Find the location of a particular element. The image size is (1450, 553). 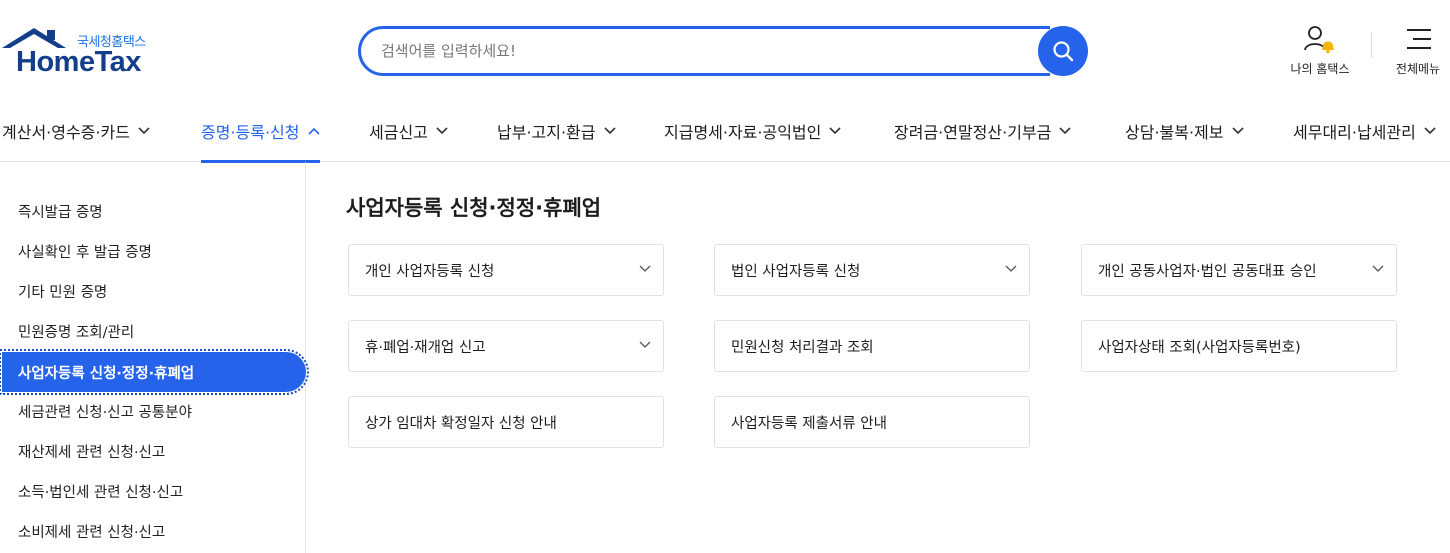

nav-tab-certificate-registration: 증명·등록·신청 is located at coordinates (260, 131).